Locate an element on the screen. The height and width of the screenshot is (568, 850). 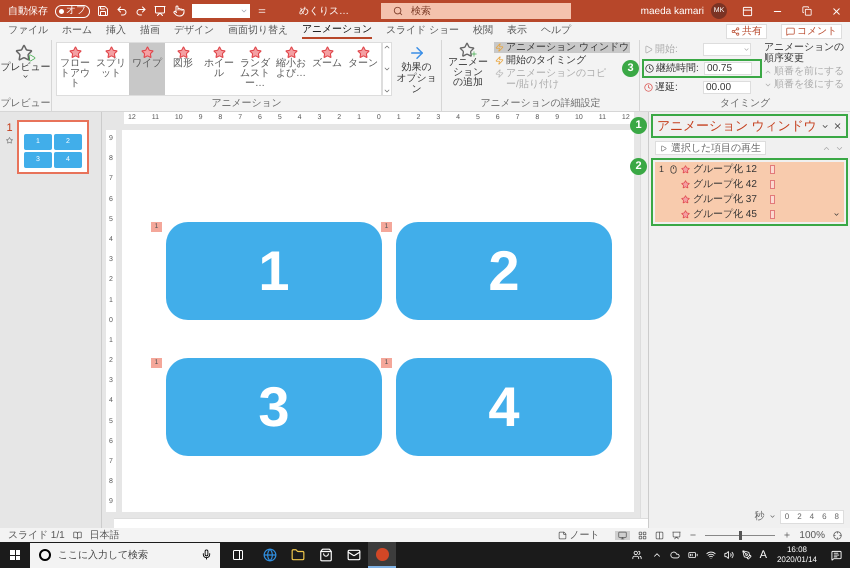
clock-time: 16:08 is located at coordinates (796, 550).